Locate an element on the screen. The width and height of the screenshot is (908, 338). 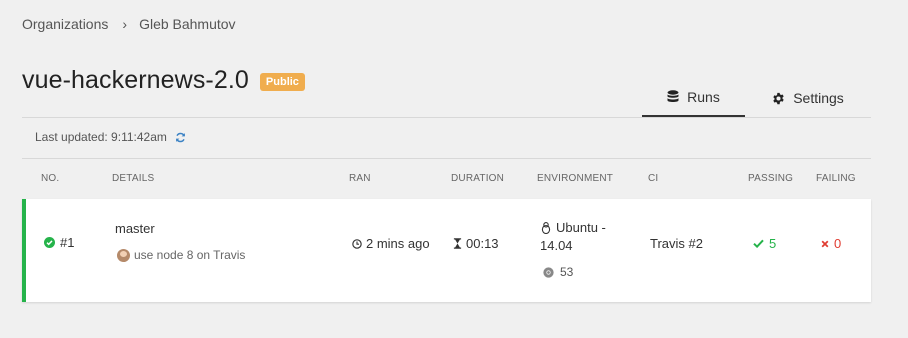
header-environment: ENVIRONMENT is located at coordinates (575, 178).